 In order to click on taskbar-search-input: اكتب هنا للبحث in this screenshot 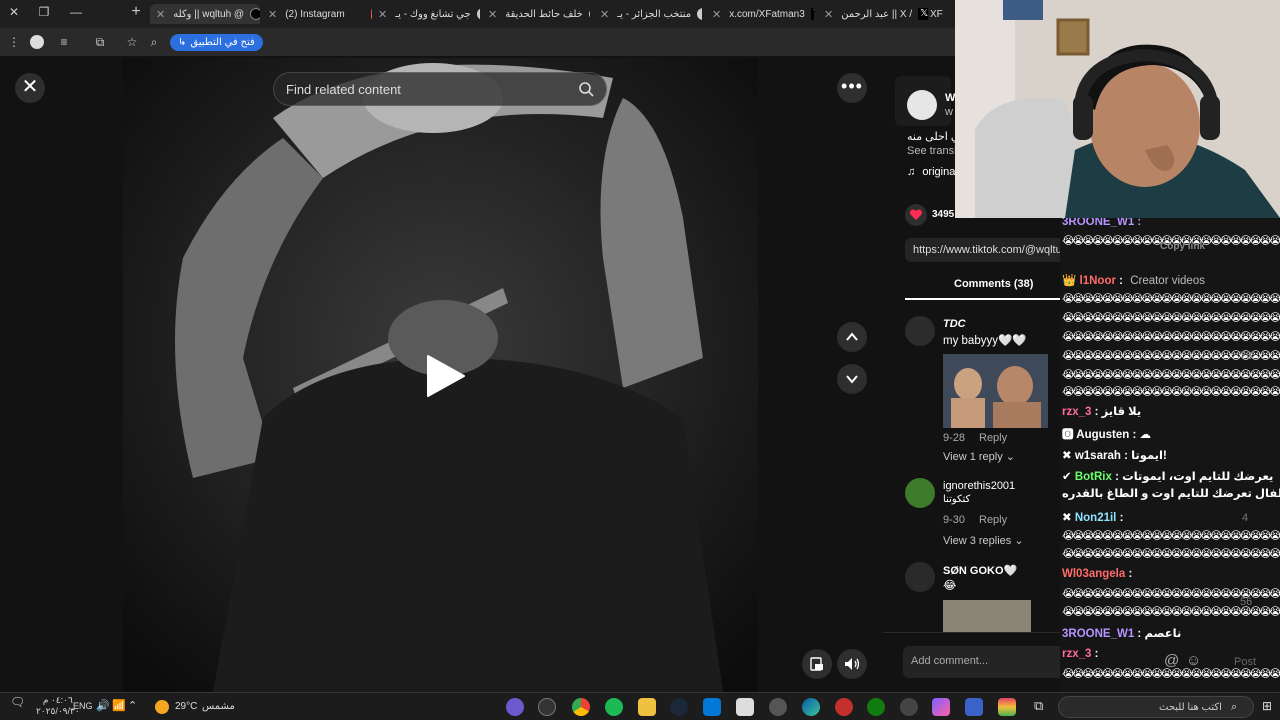, I will do `click(1190, 707)`.